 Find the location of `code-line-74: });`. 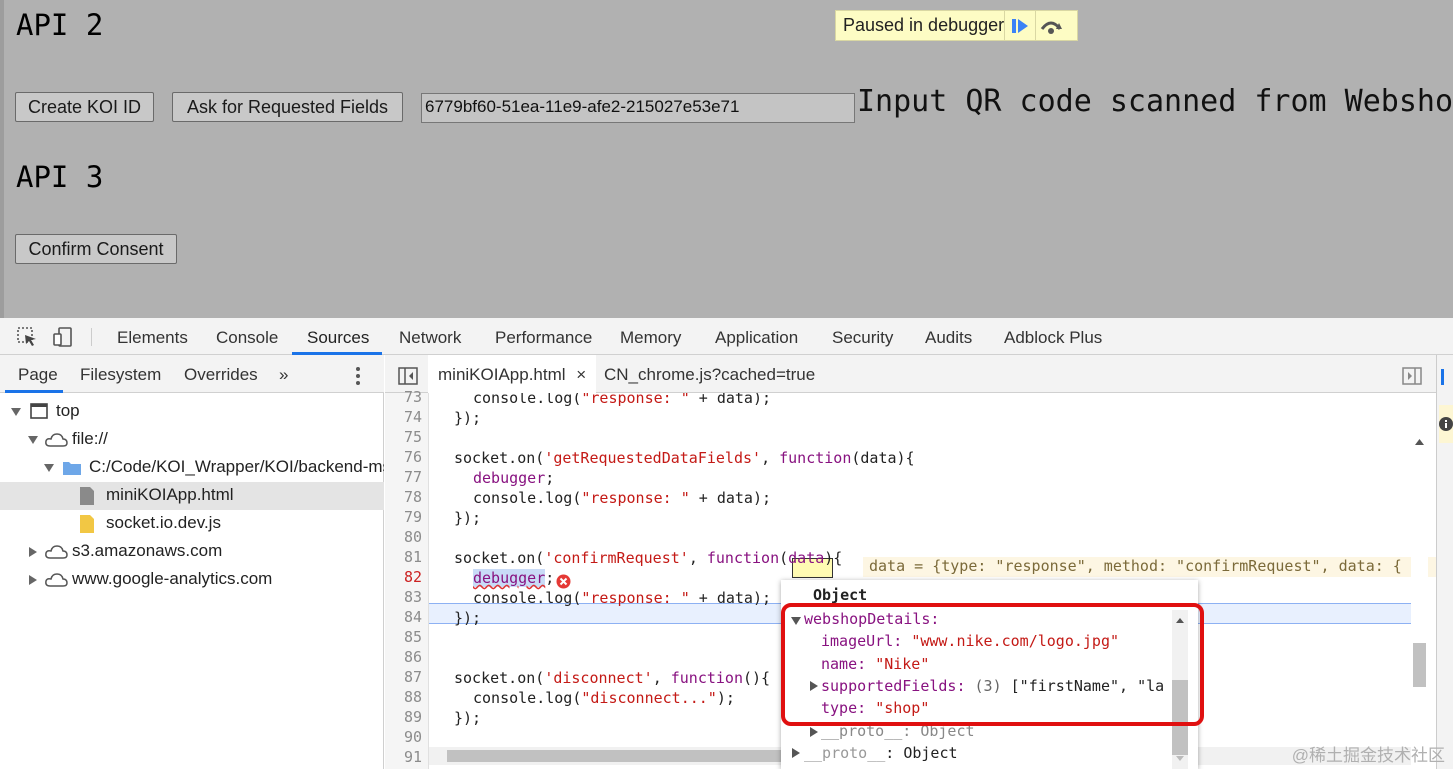

code-line-74: }); is located at coordinates (468, 418).